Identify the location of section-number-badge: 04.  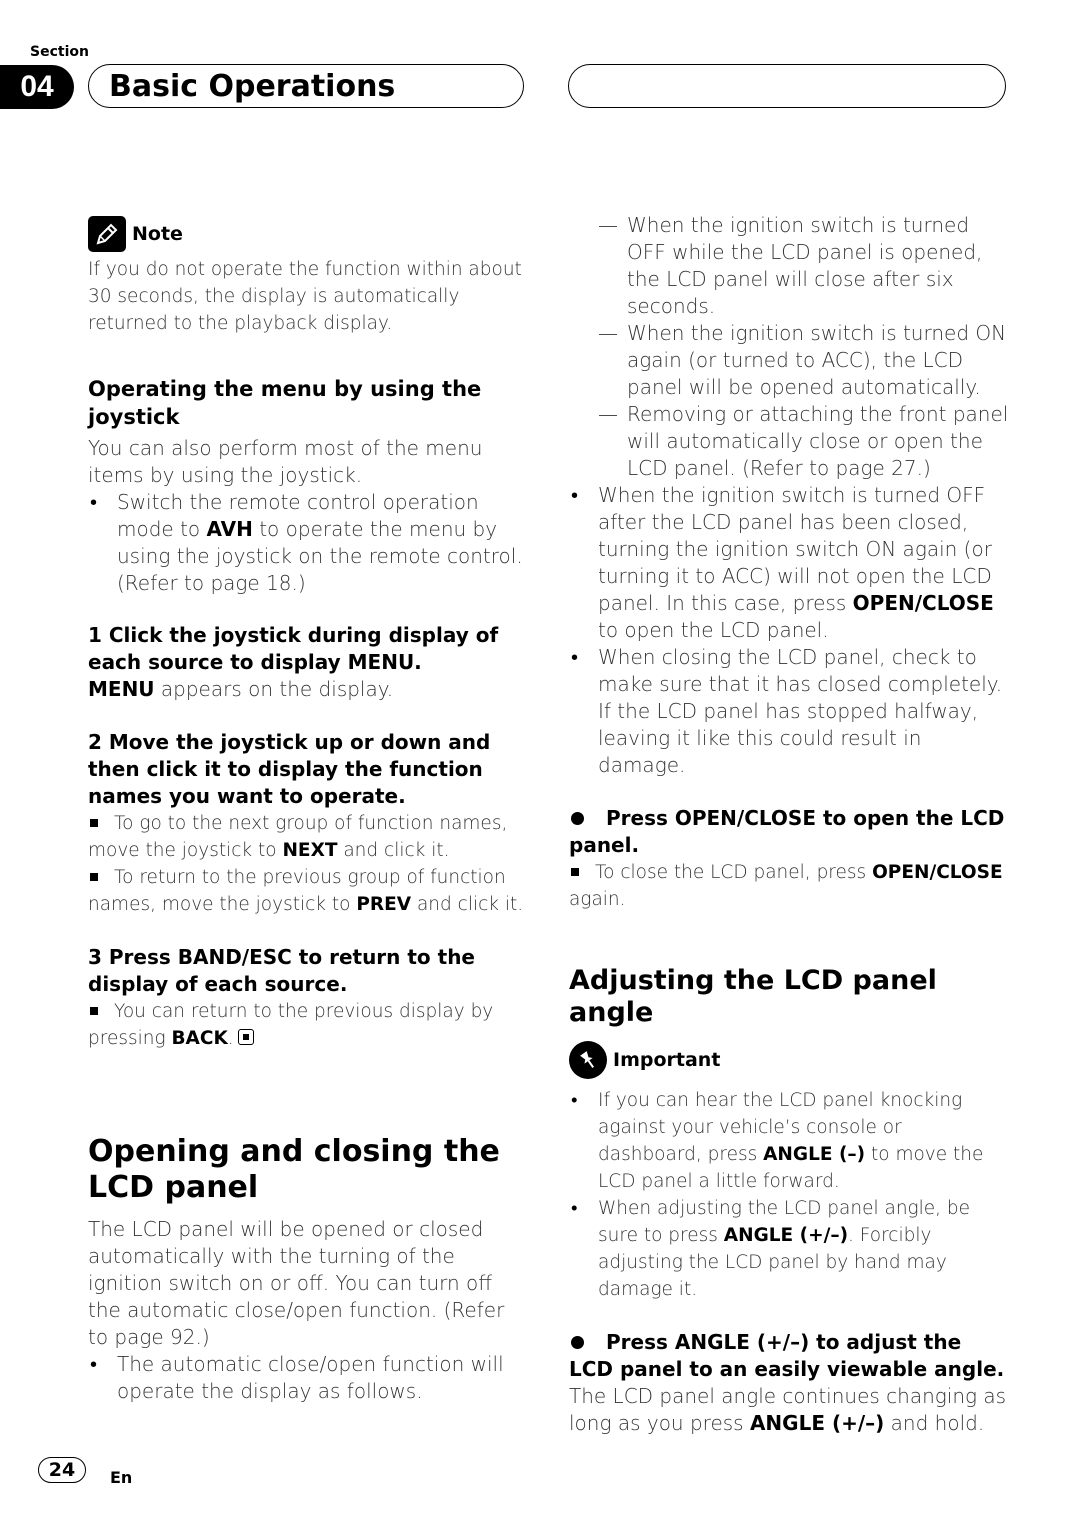
(37, 87).